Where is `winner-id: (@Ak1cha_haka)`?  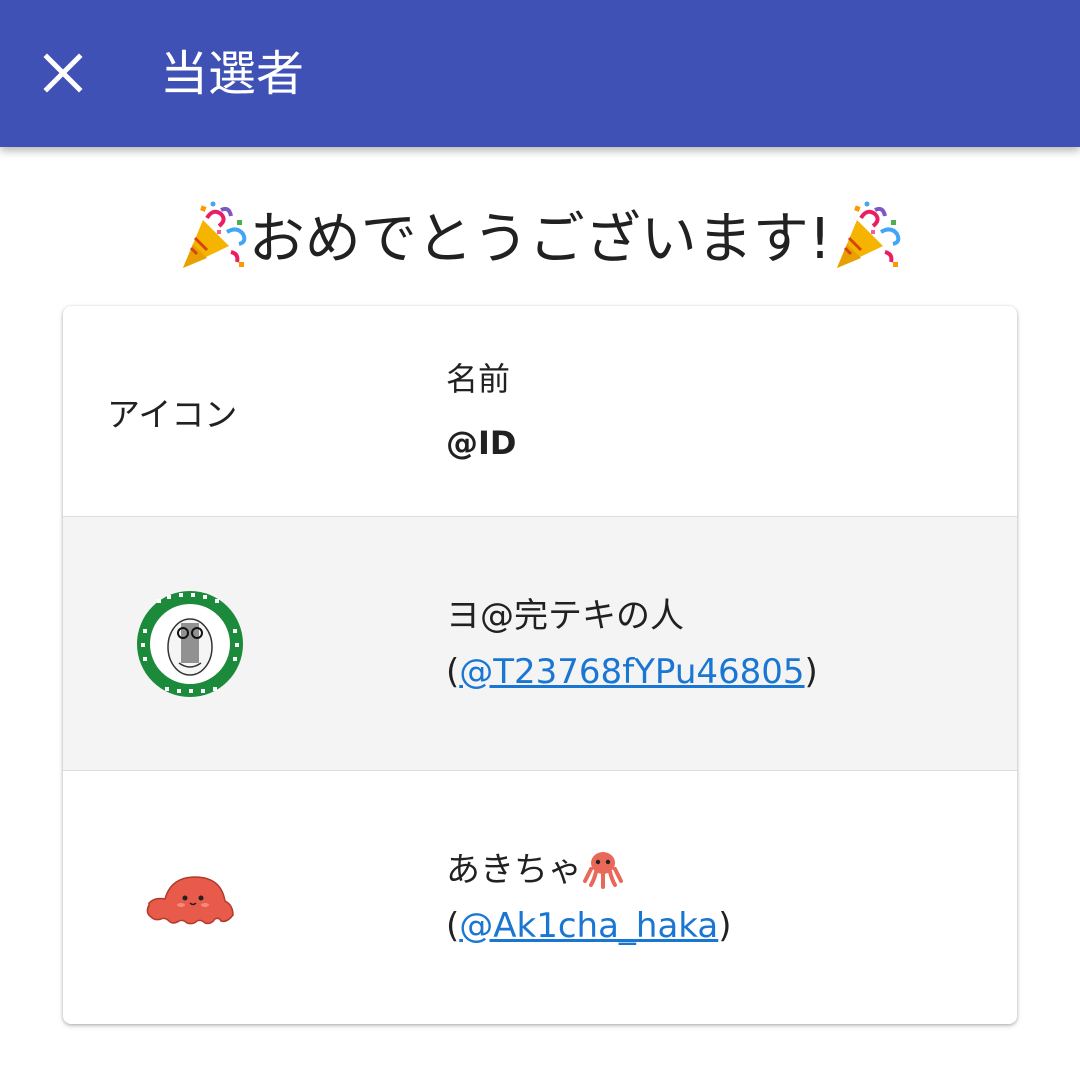 winner-id: (@Ak1cha_haka) is located at coordinates (589, 926).